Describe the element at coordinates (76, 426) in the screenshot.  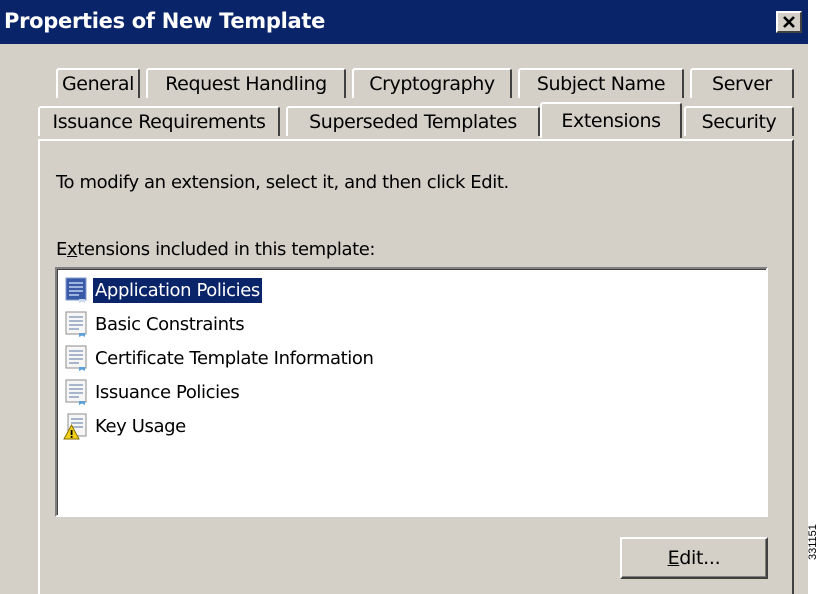
I see `warning-extension-icon` at that location.